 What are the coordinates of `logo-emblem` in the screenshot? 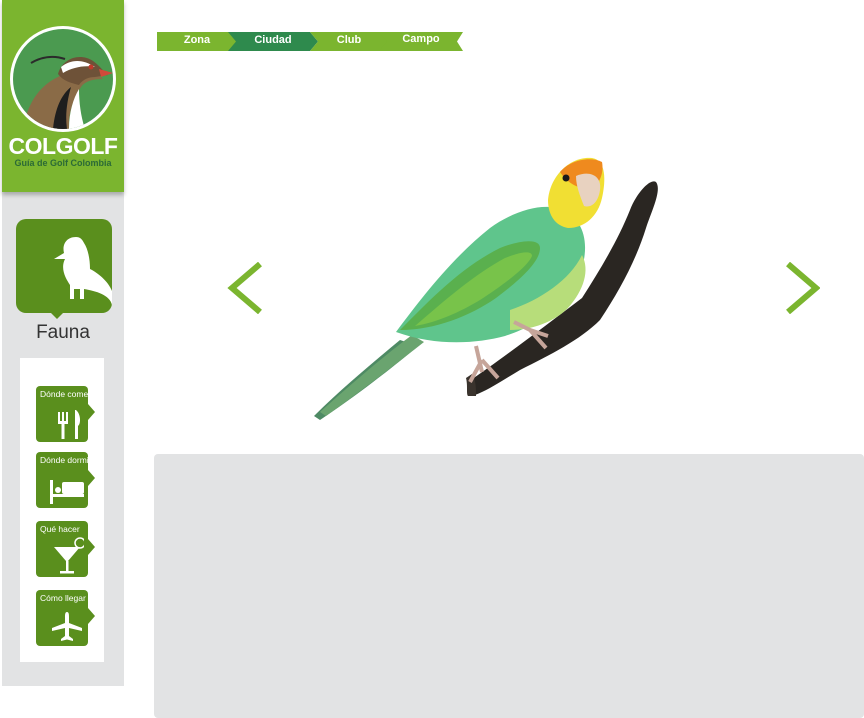 It's located at (63, 79).